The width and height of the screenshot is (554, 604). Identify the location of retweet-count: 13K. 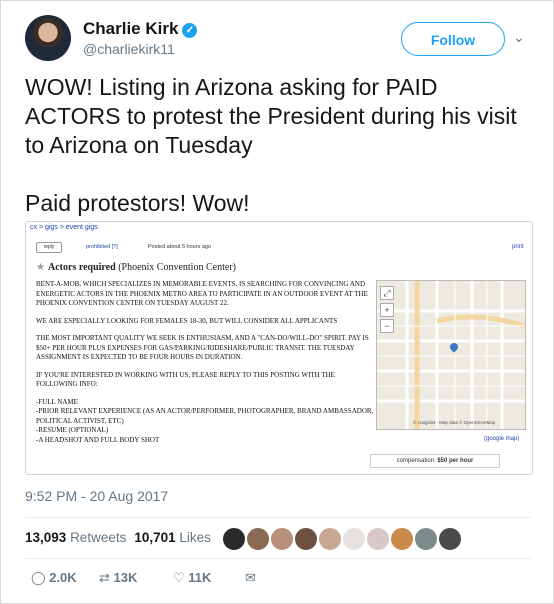
(125, 577).